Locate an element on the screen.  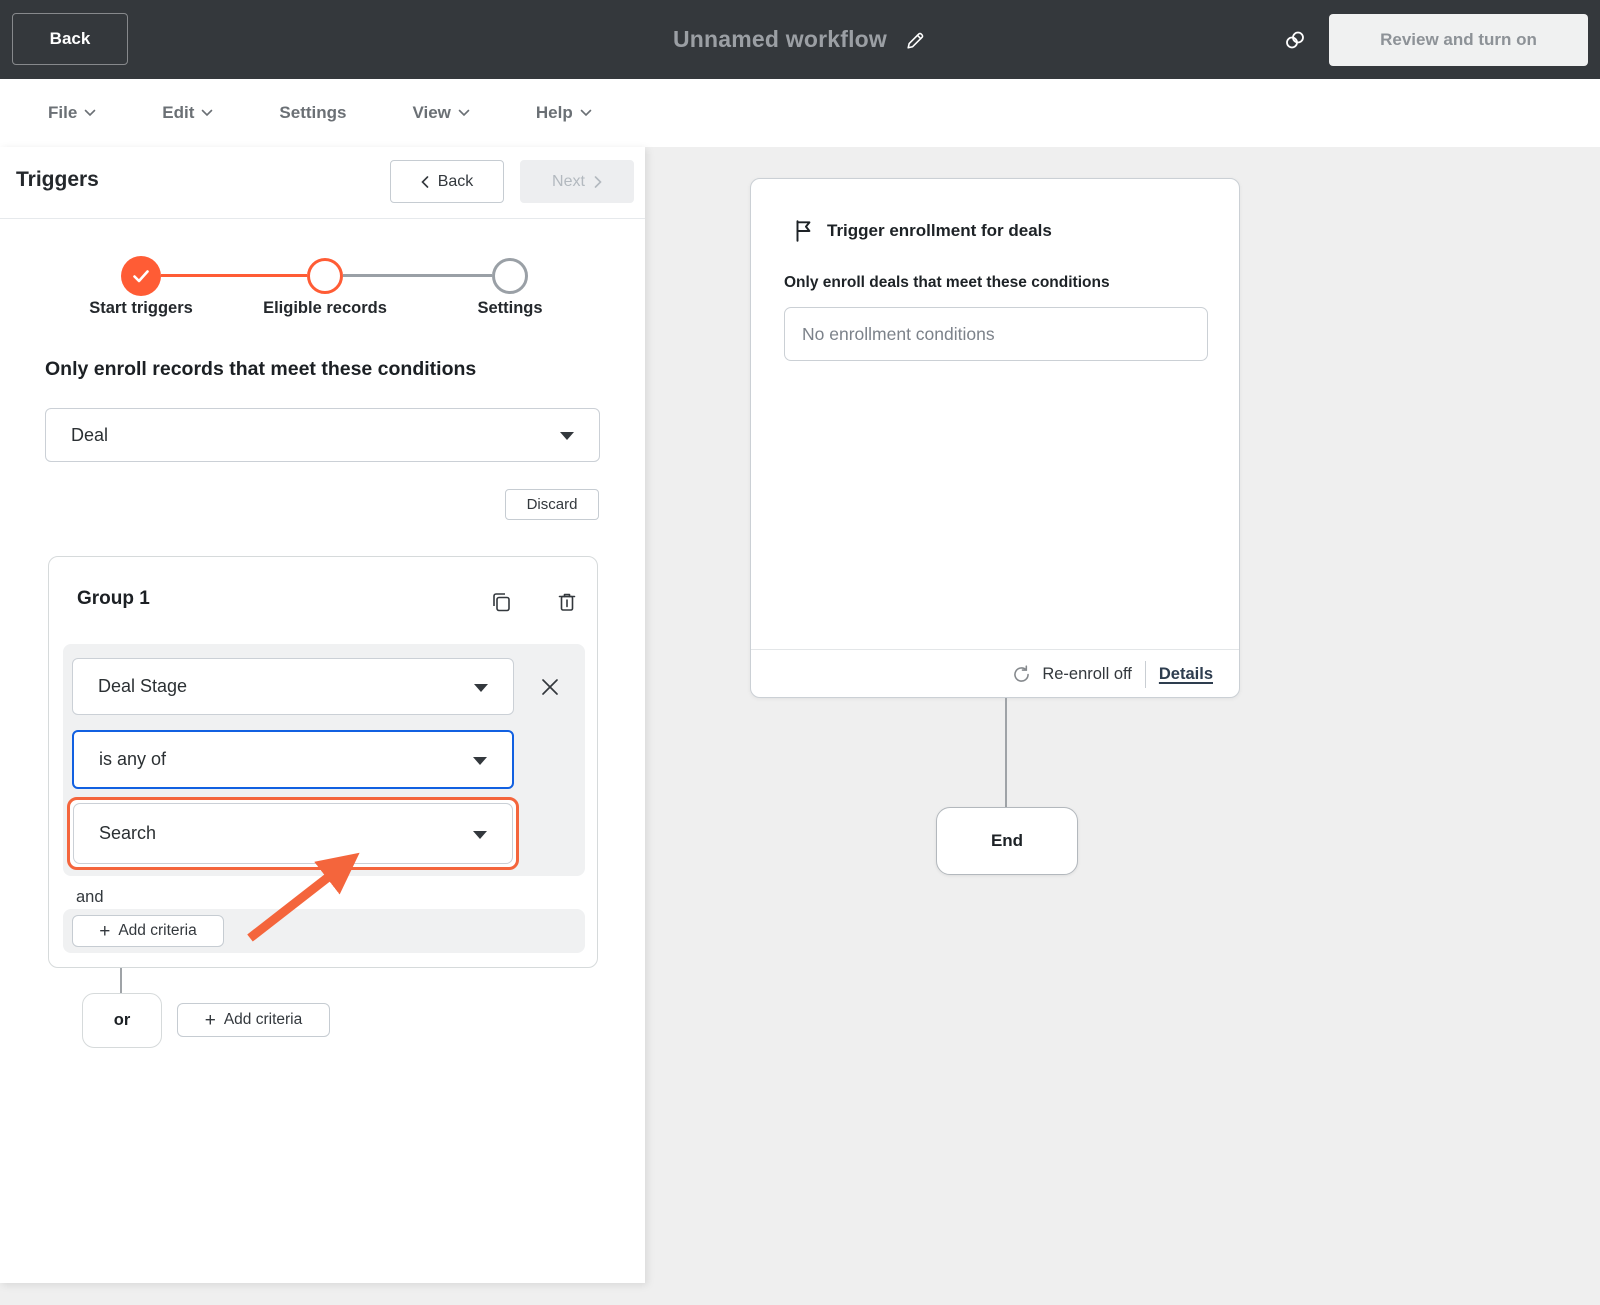
panel-title: Triggers is located at coordinates (57, 179).